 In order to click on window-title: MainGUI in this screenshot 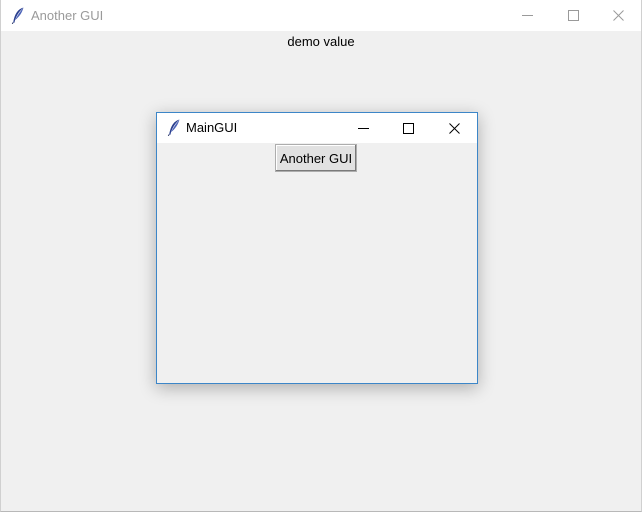, I will do `click(212, 127)`.